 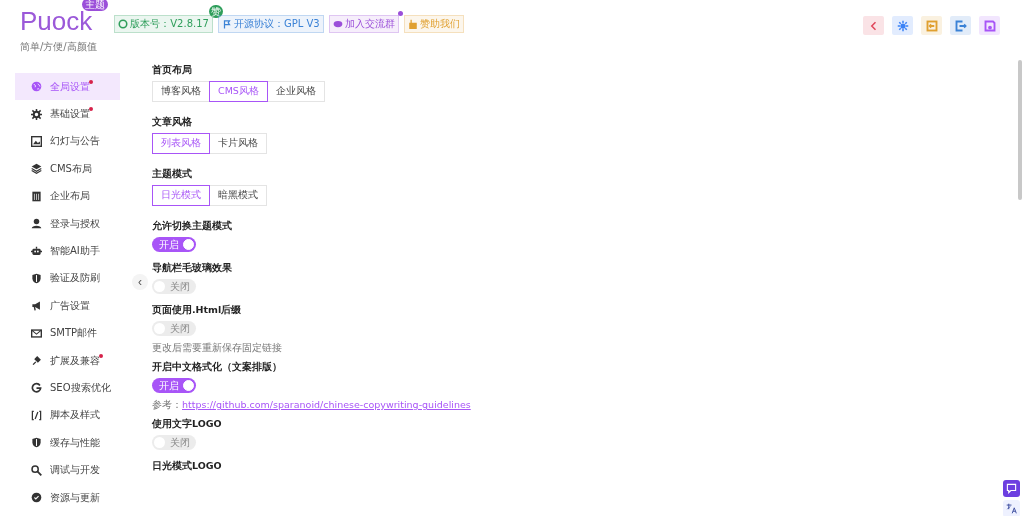 What do you see at coordinates (989, 25) in the screenshot?
I see `save-button` at bounding box center [989, 25].